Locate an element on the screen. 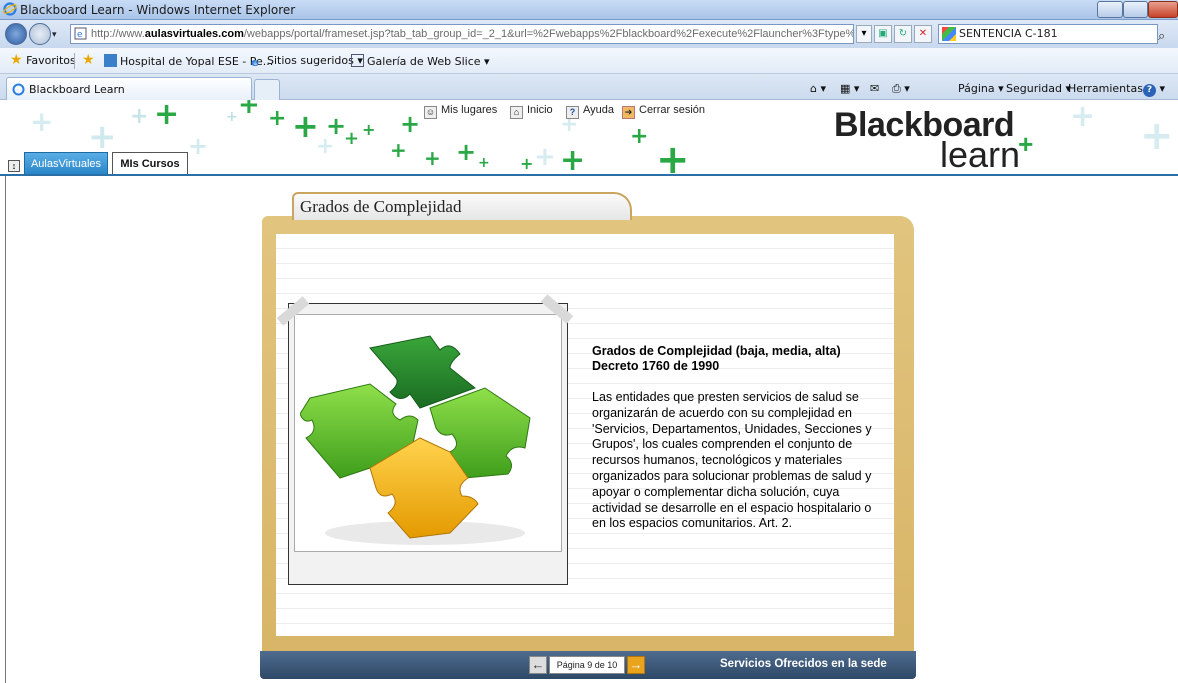  arrow-right-icon: → is located at coordinates (636, 664).